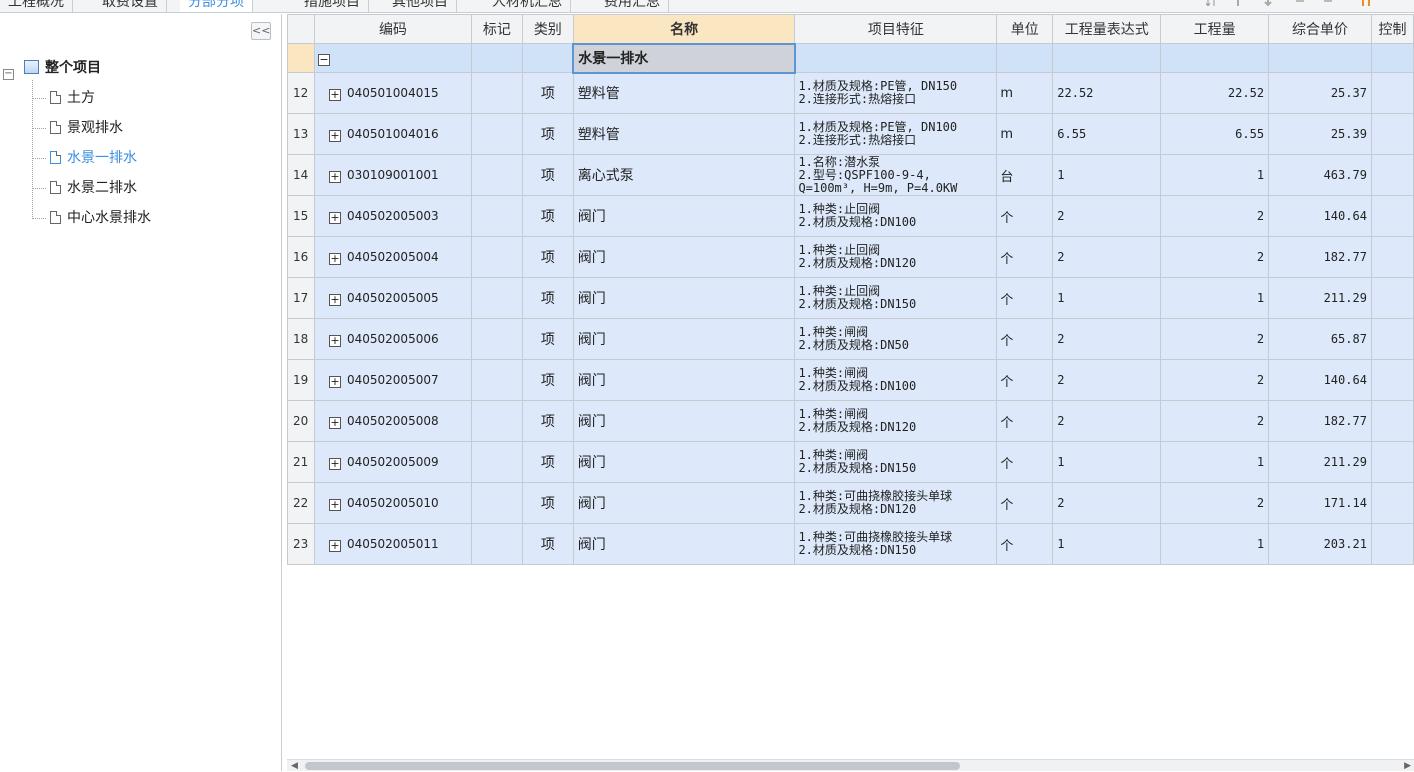 The height and width of the screenshot is (772, 1414). I want to click on tree-item-central-water-feature: 中心水景排水, so click(100, 218).